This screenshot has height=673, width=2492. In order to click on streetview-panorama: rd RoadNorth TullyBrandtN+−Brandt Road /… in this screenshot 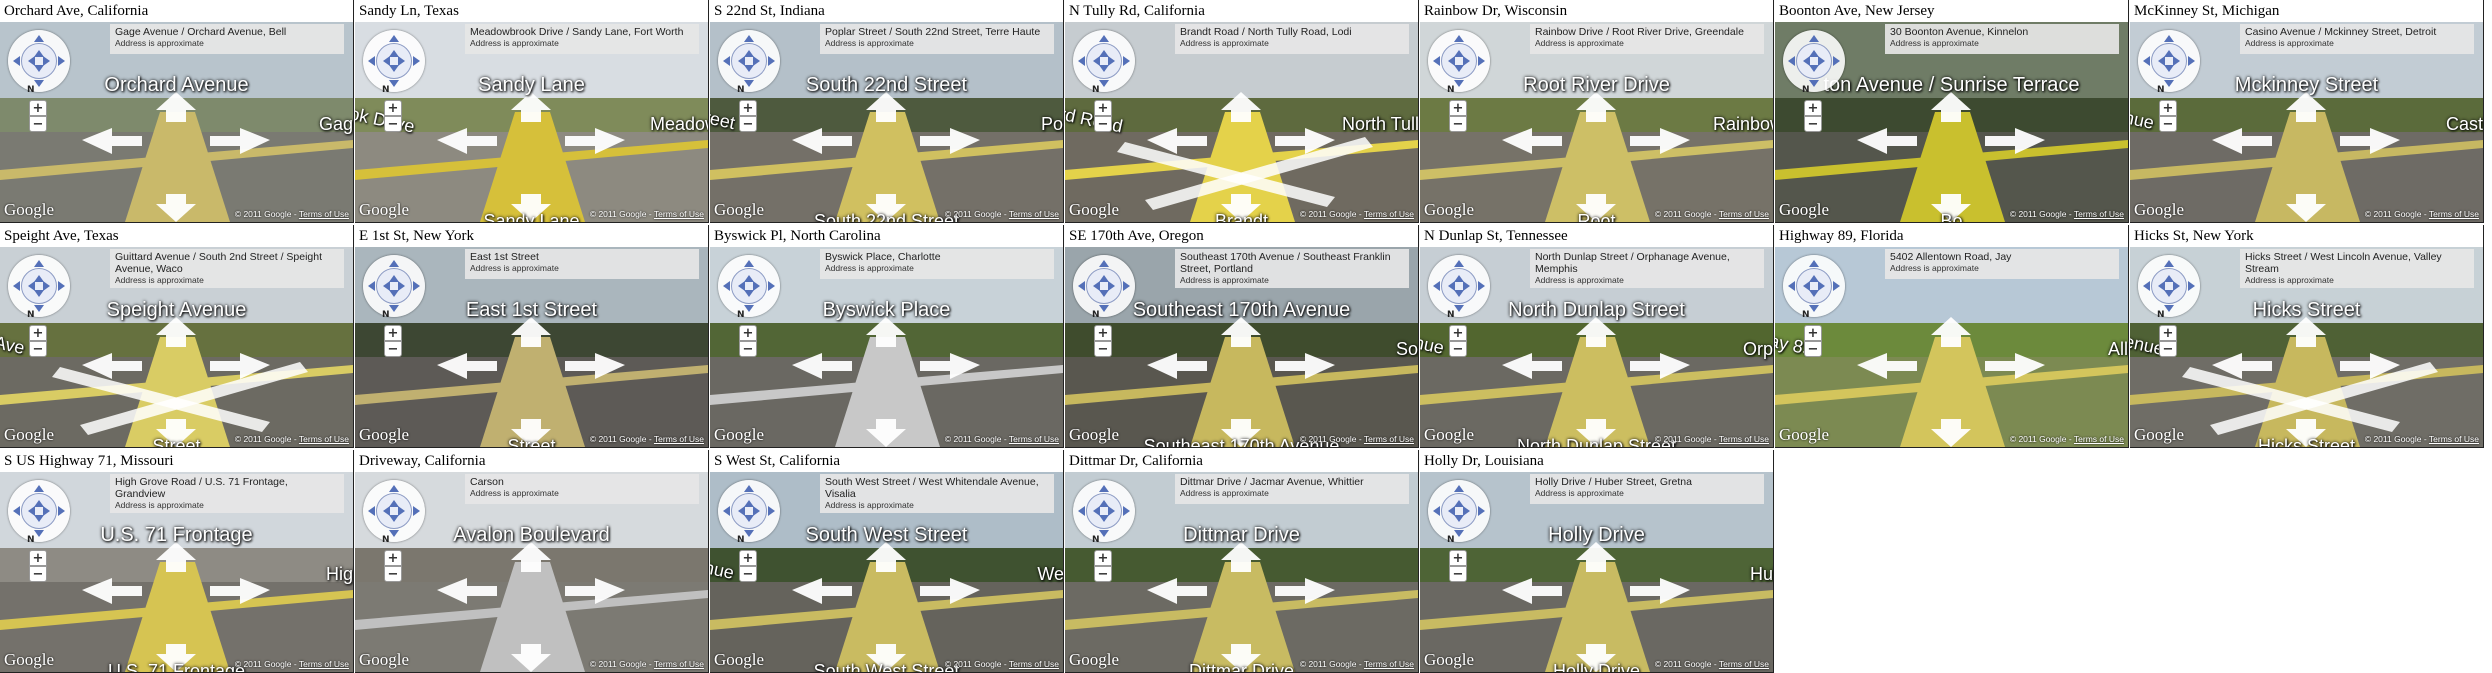, I will do `click(1241, 122)`.